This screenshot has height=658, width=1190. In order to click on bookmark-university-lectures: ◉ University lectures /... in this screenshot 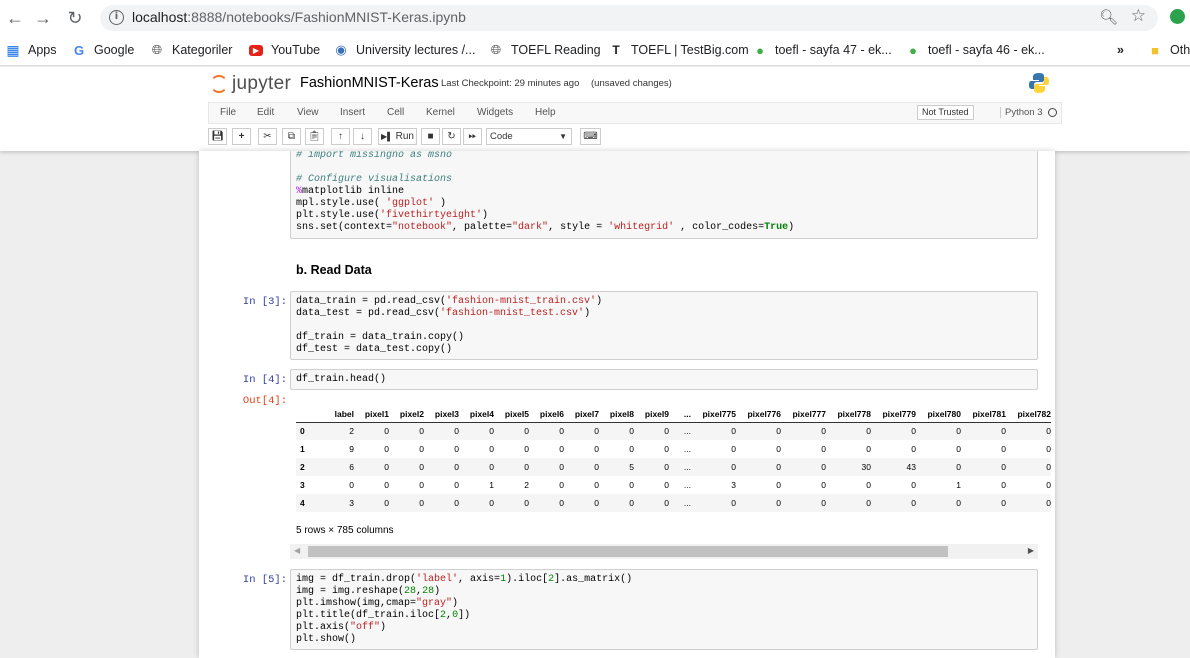, I will do `click(404, 50)`.